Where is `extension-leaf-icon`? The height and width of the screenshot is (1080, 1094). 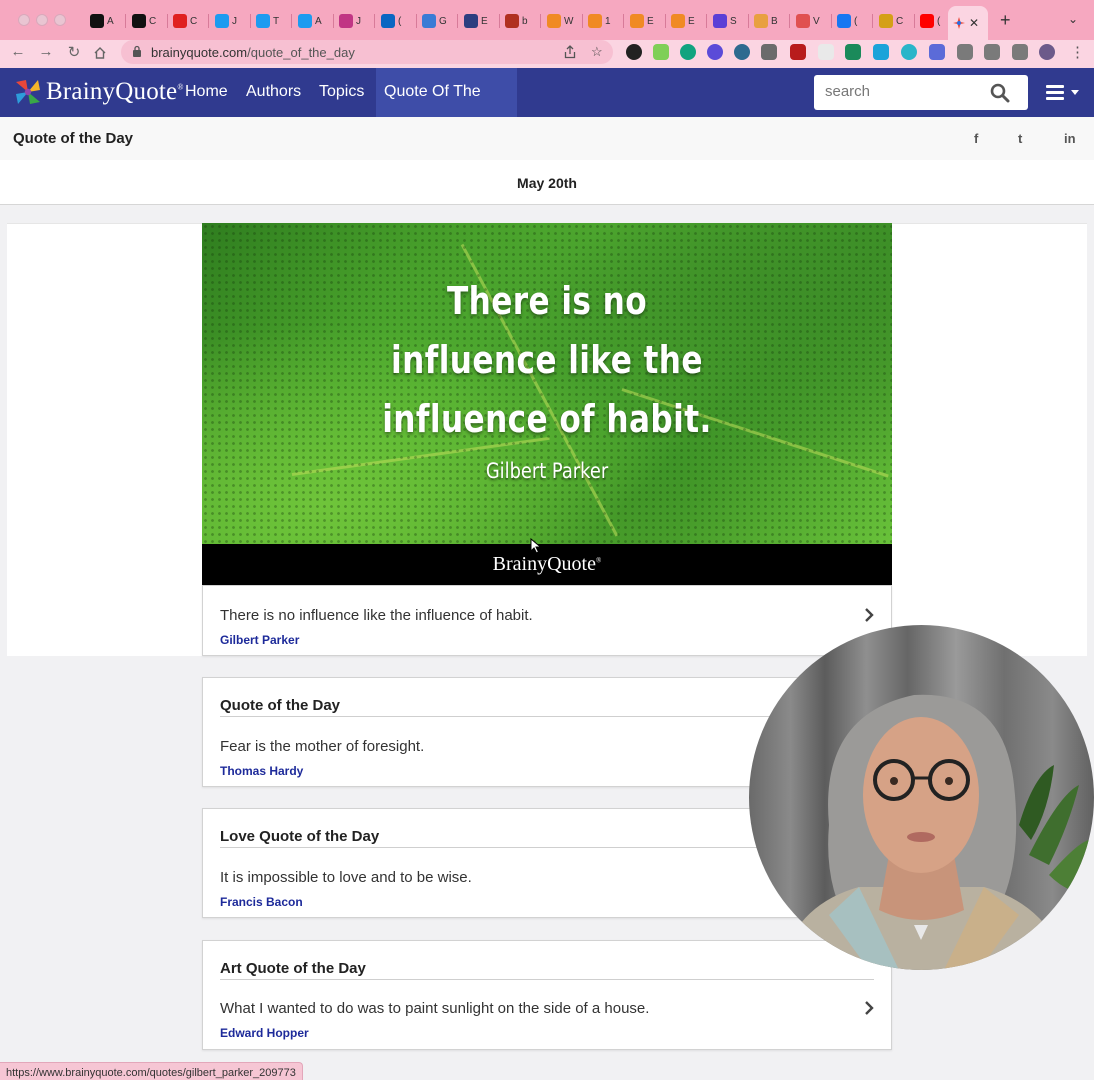
extension-leaf-icon is located at coordinates (769, 52).